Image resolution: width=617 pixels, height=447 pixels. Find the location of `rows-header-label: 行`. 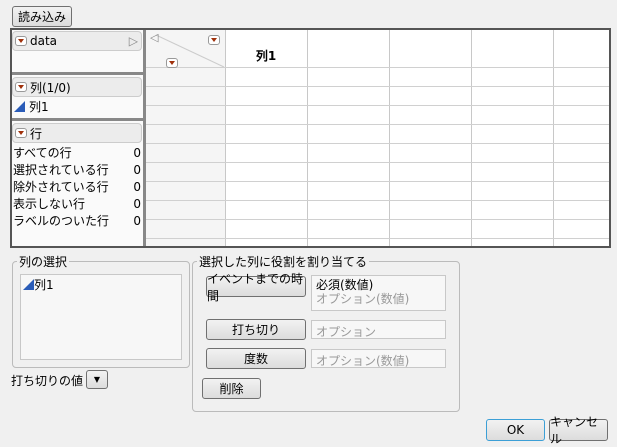

rows-header-label: 行 is located at coordinates (36, 133).